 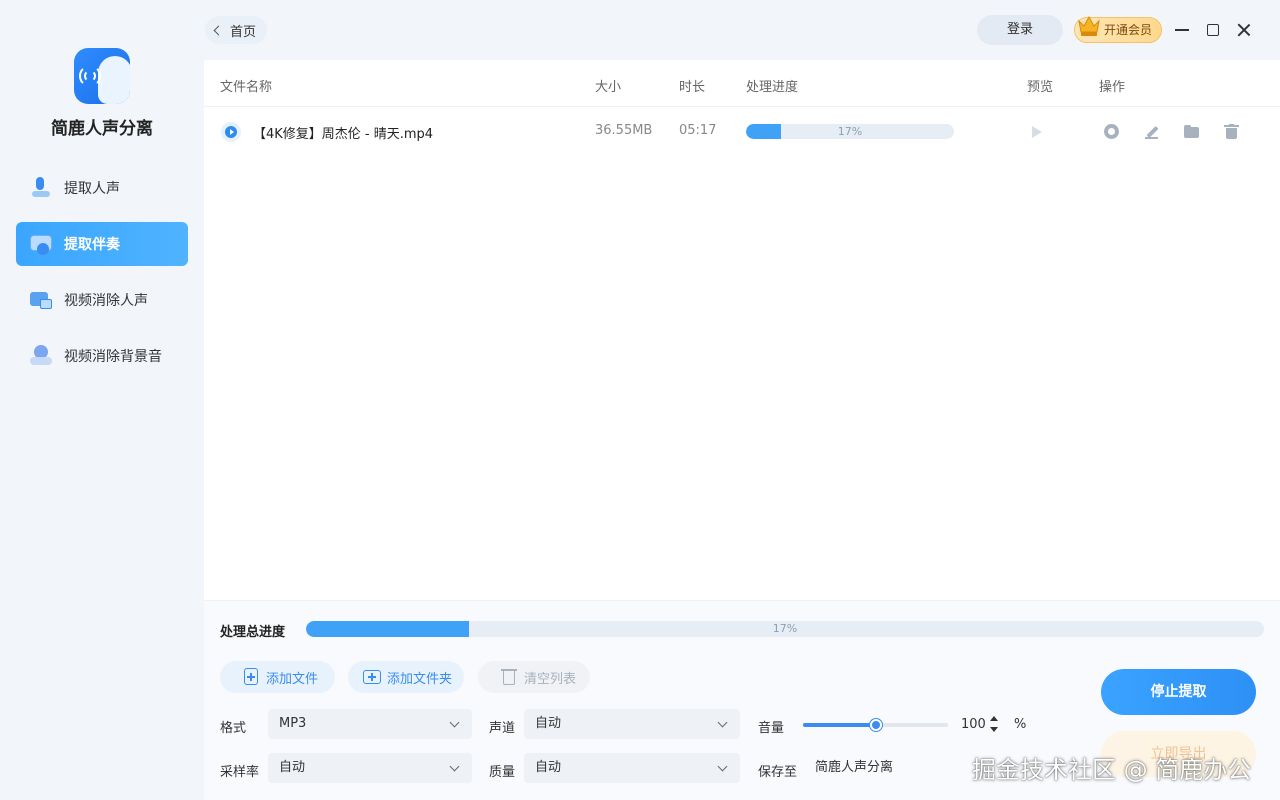 I want to click on trash-icon, so click(x=509, y=677).